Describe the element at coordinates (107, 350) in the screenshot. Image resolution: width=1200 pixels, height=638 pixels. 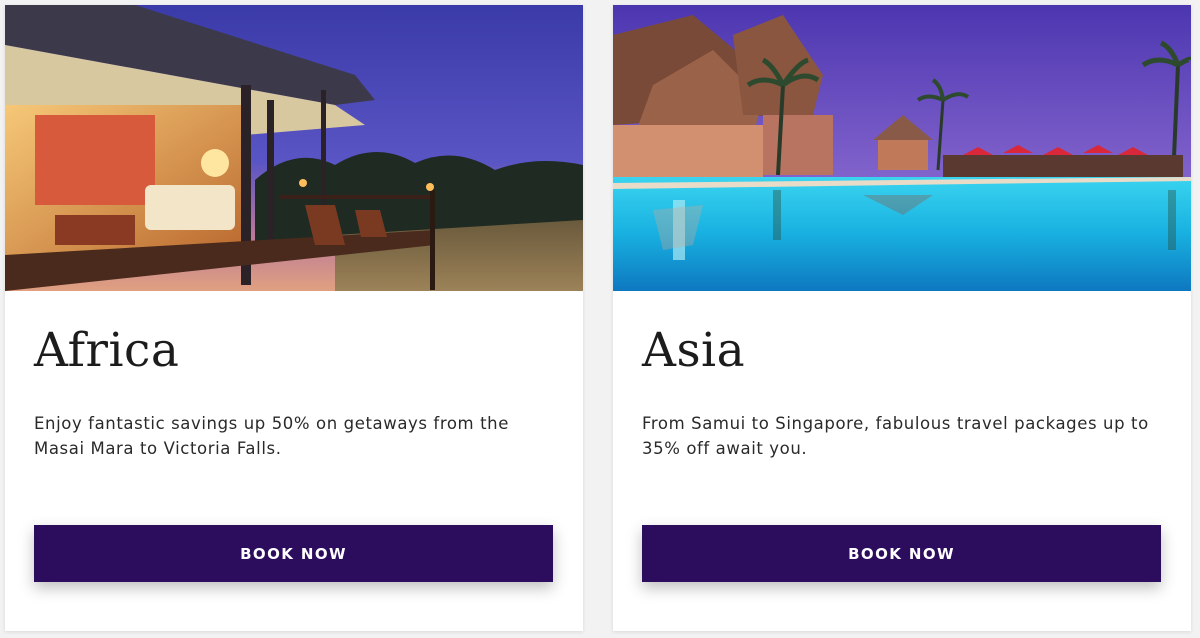
I see `card-title: Africa` at that location.